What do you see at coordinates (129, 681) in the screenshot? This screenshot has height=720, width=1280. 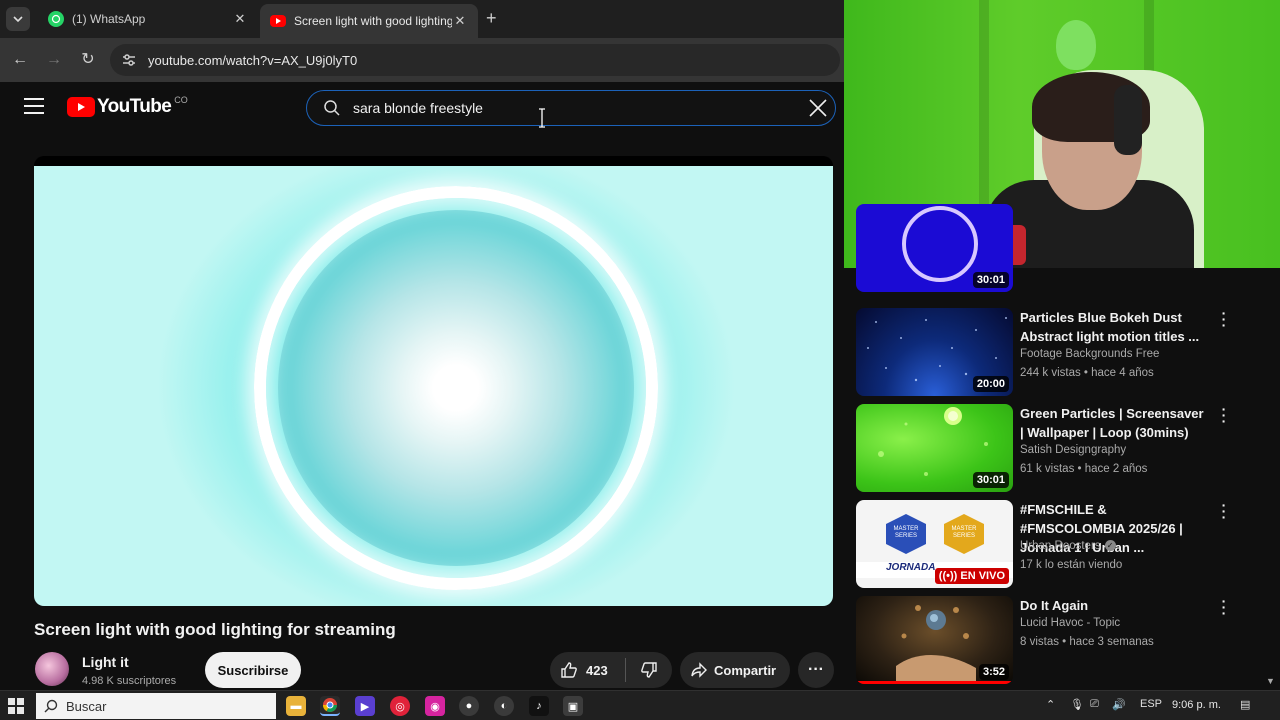 I see `subscriber-count: 4.98 K suscriptores` at bounding box center [129, 681].